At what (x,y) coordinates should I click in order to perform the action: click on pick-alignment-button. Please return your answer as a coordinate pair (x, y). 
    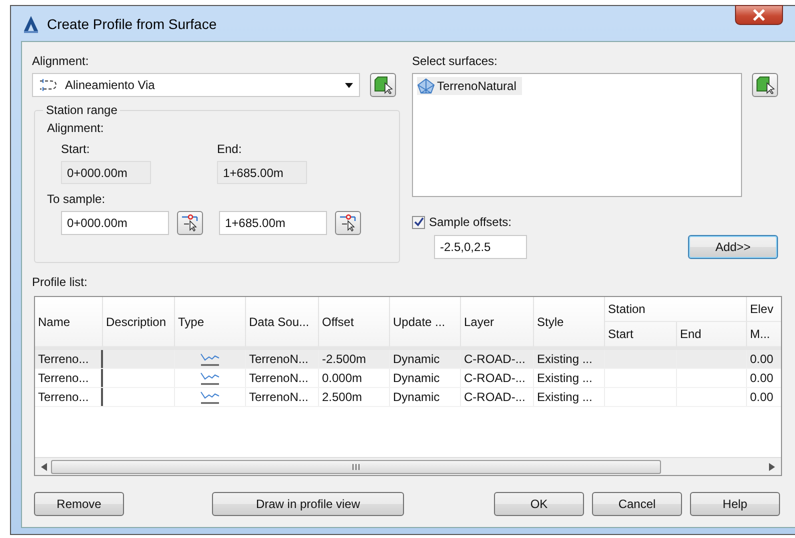
    Looking at the image, I should click on (383, 85).